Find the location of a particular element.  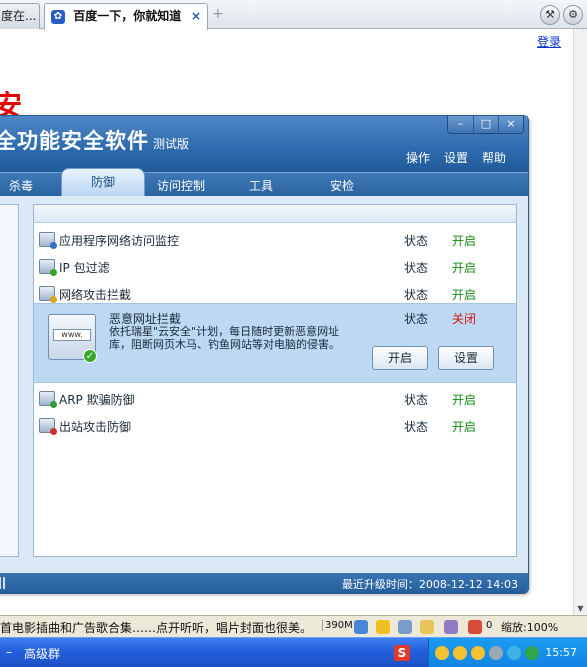

arp-defense-icon is located at coordinates (48, 399).